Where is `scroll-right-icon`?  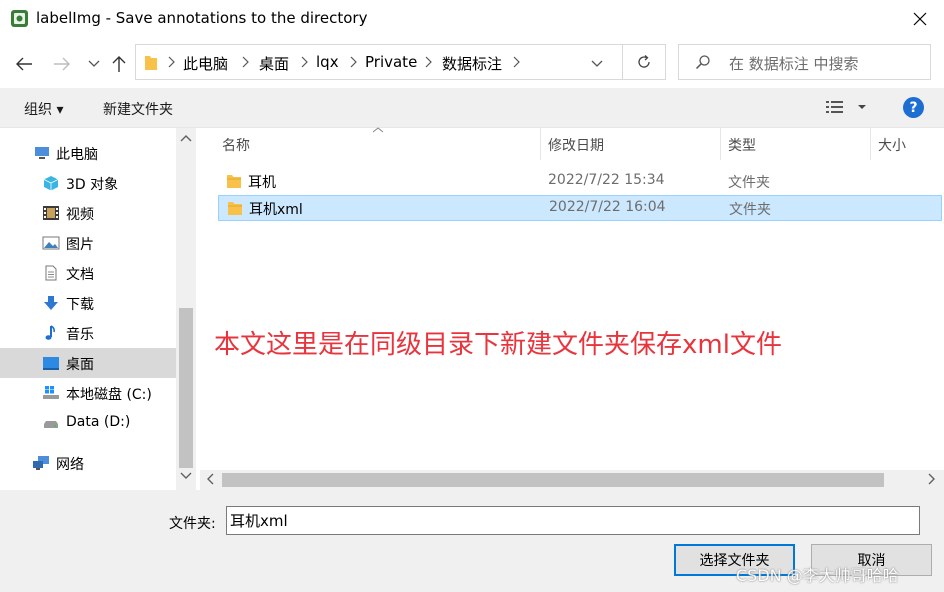
scroll-right-icon is located at coordinates (932, 479).